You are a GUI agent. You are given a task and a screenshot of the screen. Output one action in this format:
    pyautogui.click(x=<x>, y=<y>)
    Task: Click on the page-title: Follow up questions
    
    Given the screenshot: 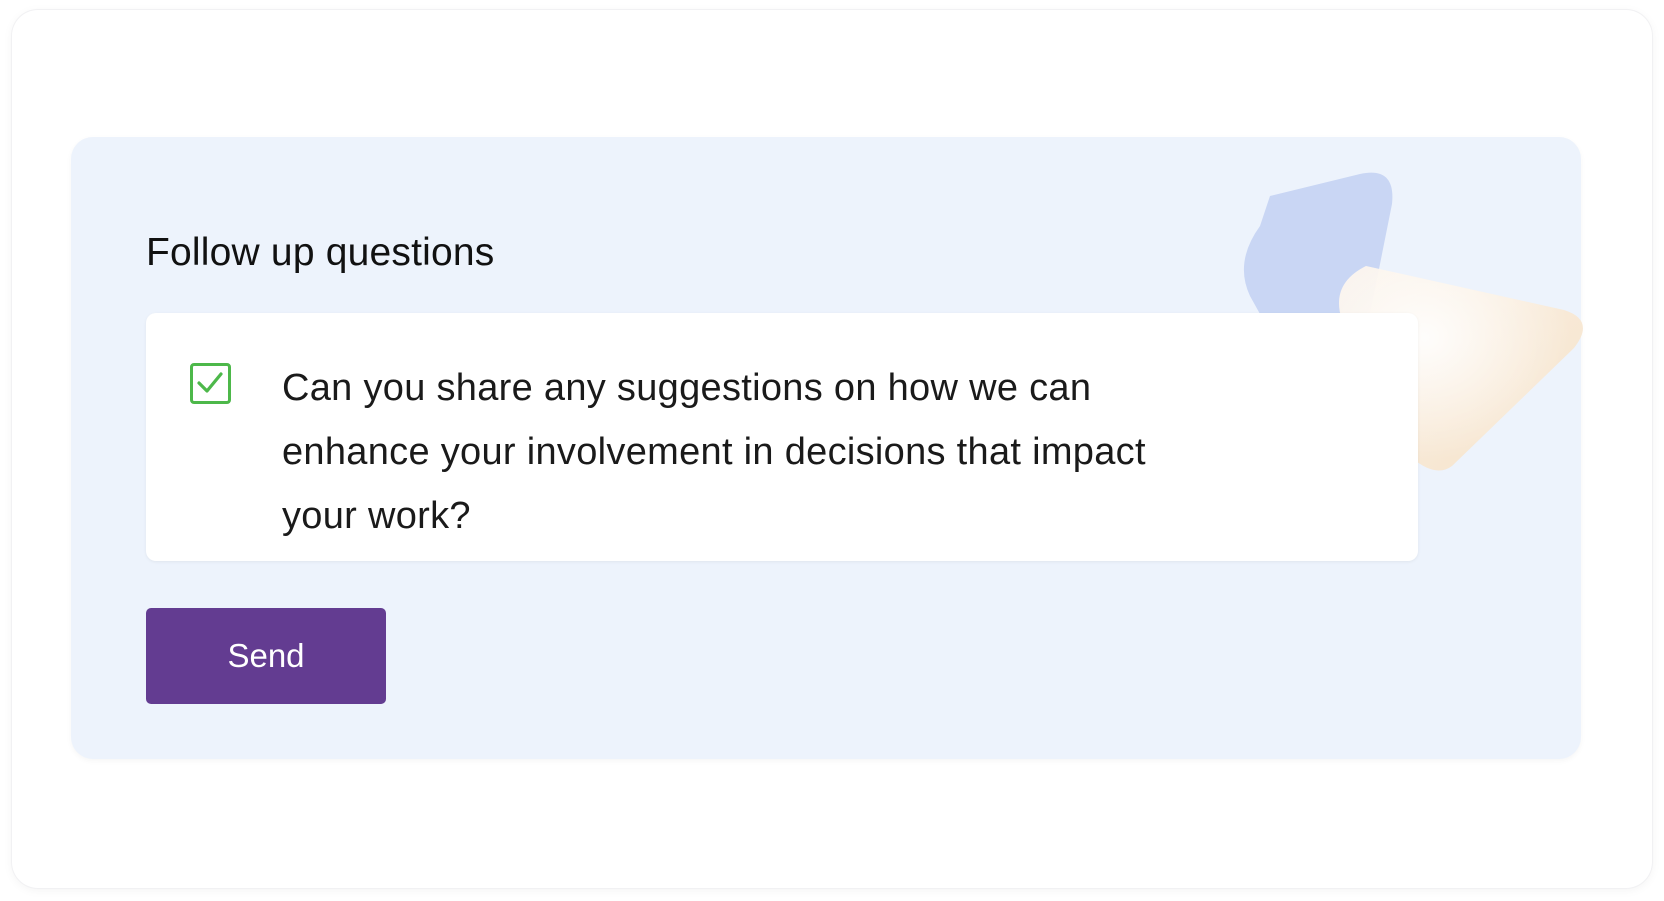 What is the action you would take?
    pyautogui.click(x=320, y=252)
    